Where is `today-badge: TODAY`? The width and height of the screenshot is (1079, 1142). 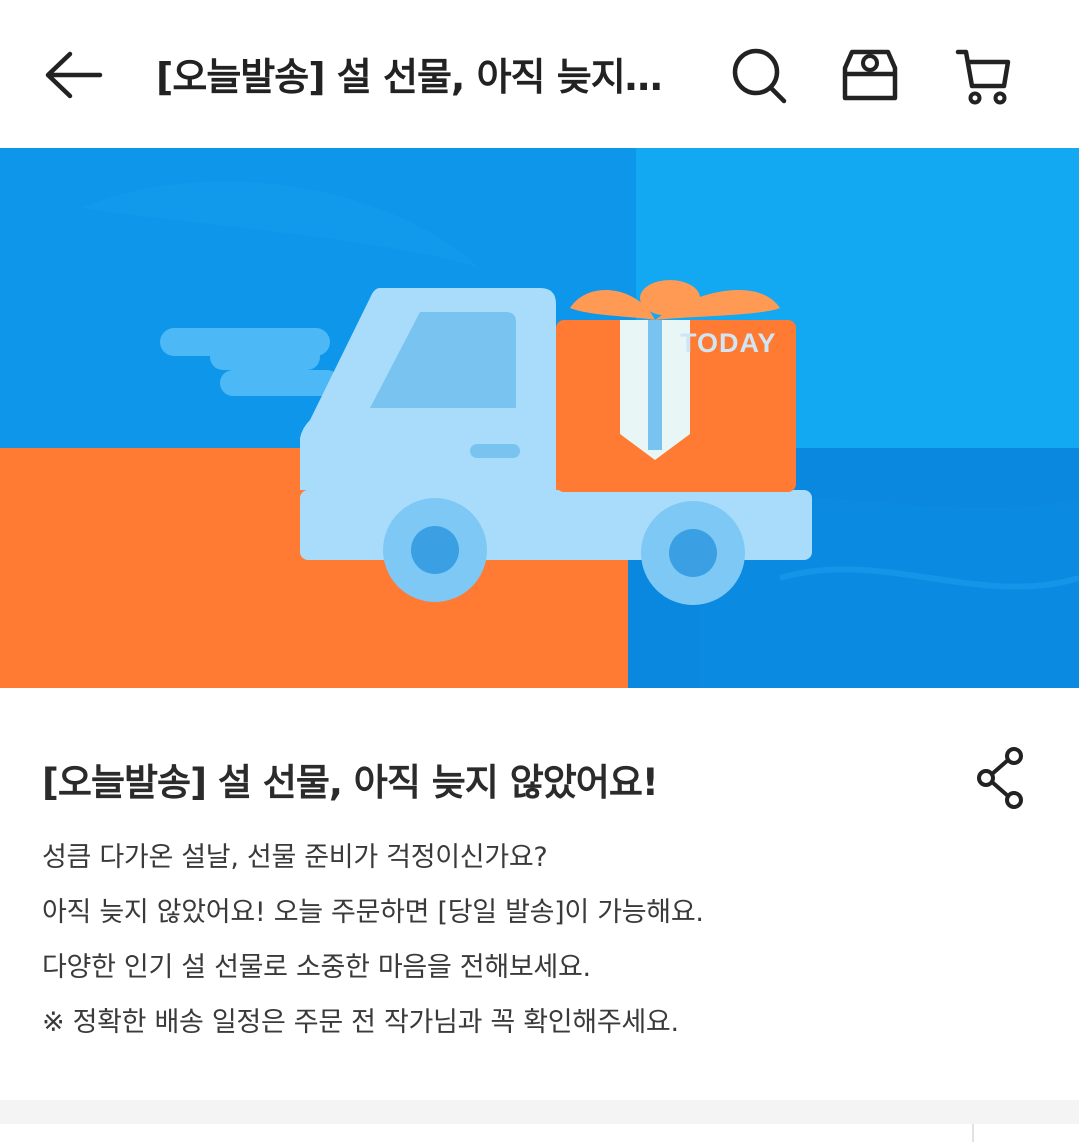 today-badge: TODAY is located at coordinates (728, 343).